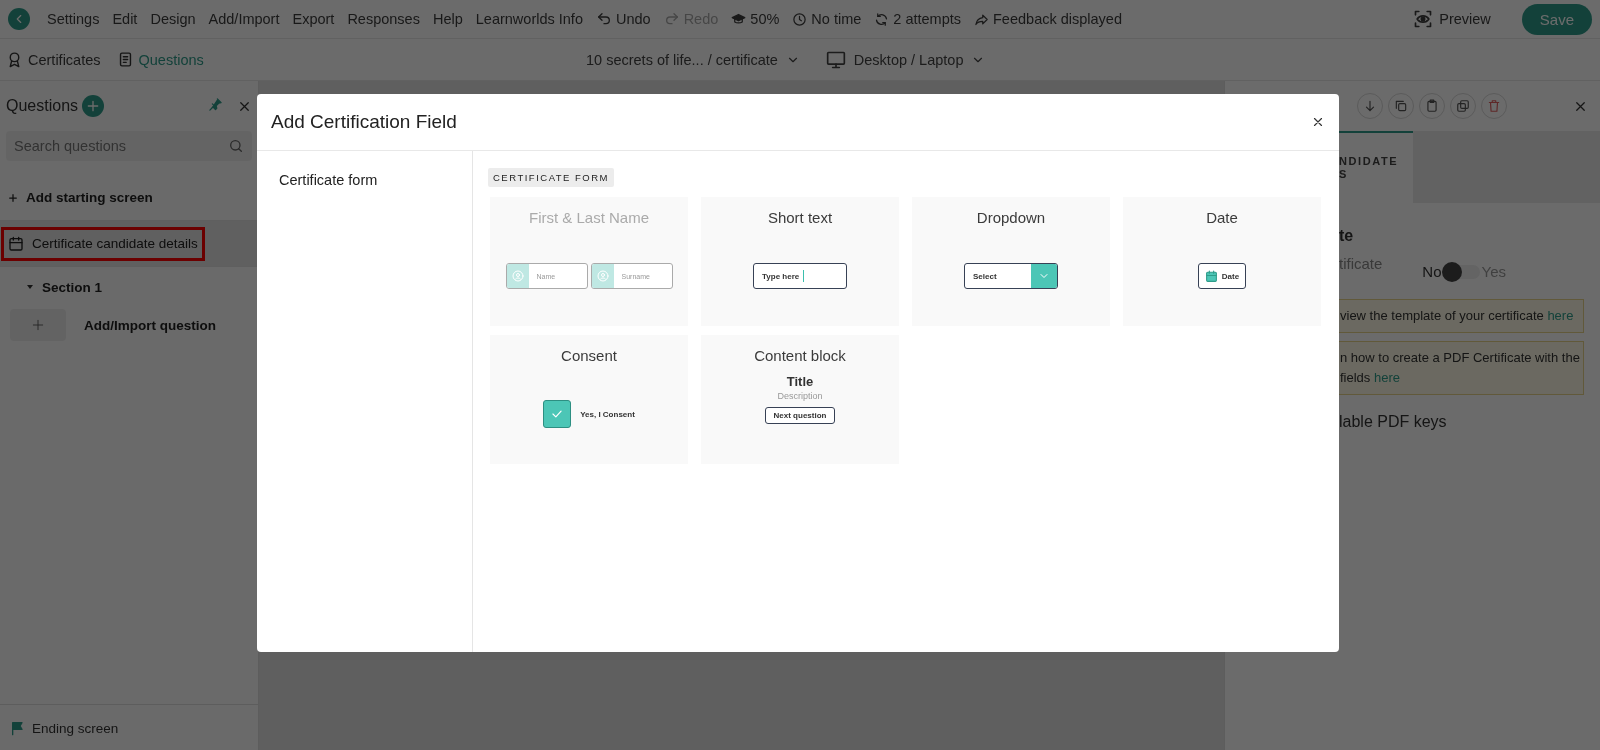 The height and width of the screenshot is (750, 1600). What do you see at coordinates (115, 243) in the screenshot?
I see `question-title: Certificate candidate details` at bounding box center [115, 243].